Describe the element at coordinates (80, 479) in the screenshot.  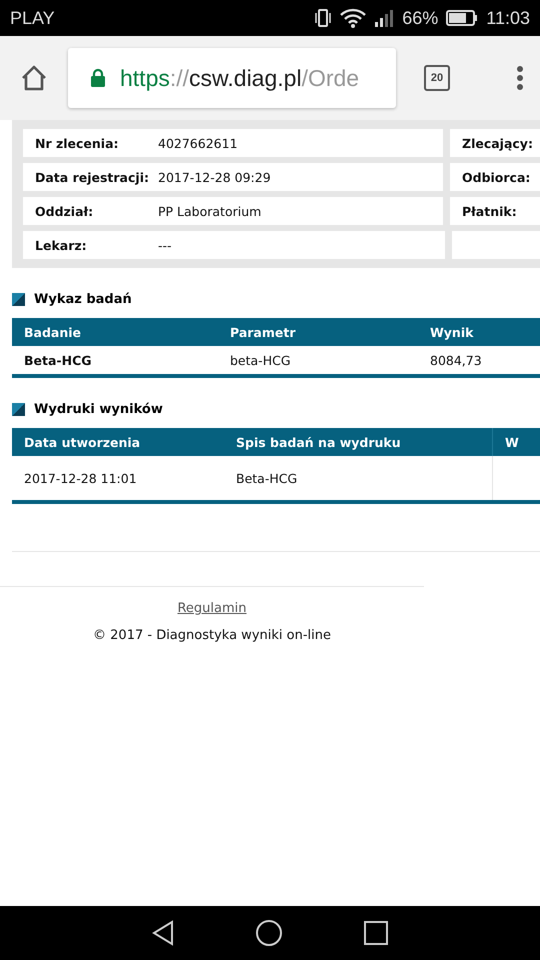
I see `table-cell-text: 2017-12-28 11:01` at that location.